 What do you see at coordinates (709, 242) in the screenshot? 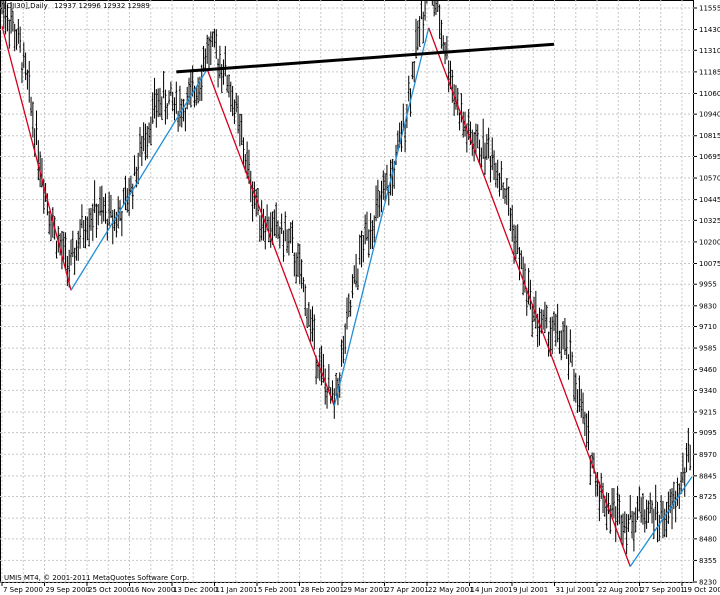
I see `price-tick-label: 10200` at bounding box center [709, 242].